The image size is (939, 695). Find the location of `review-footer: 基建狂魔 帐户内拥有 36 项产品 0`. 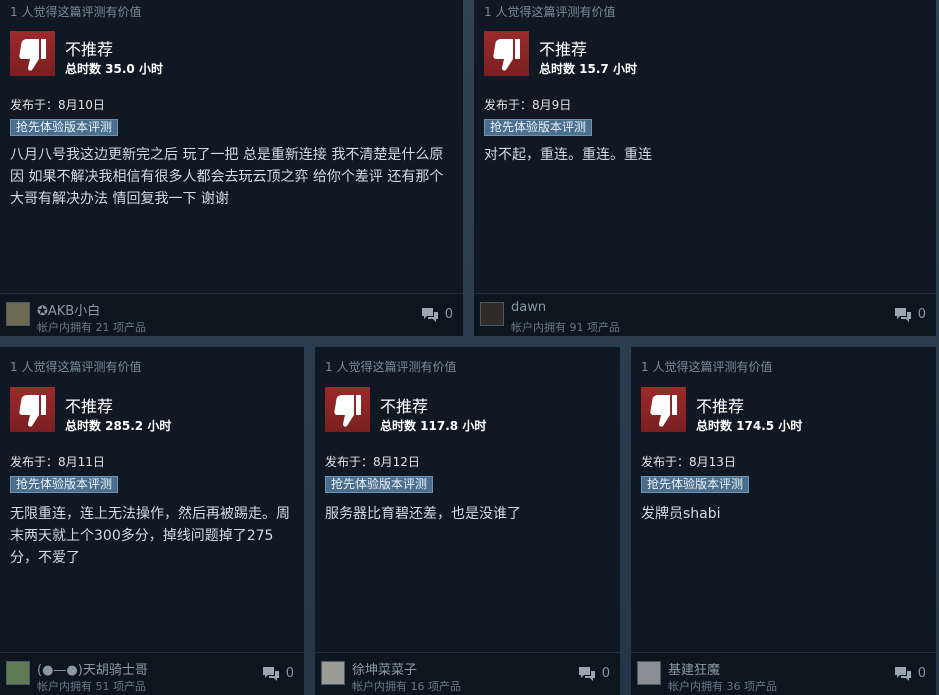

review-footer: 基建狂魔 帐户内拥有 36 项产品 0 is located at coordinates (783, 673).